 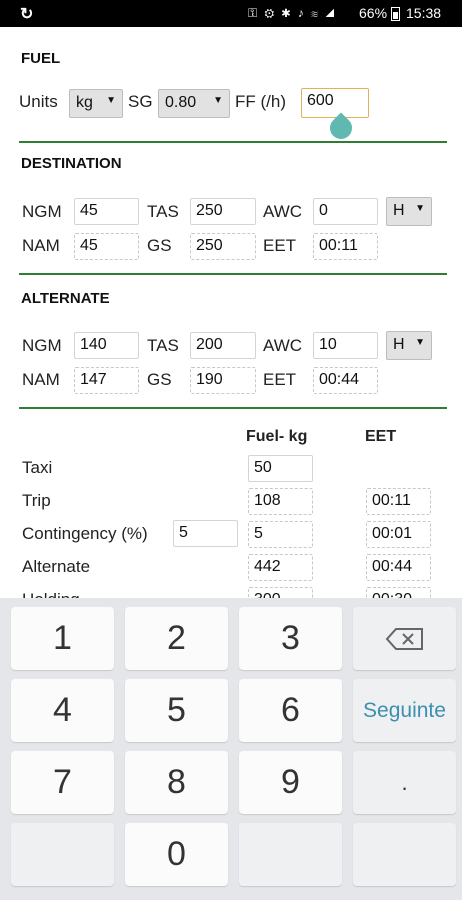 I want to click on dest-gs-label: GS, so click(x=159, y=245).